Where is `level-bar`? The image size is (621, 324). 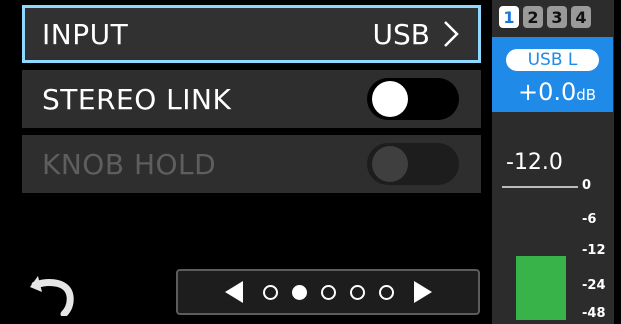 level-bar is located at coordinates (541, 288).